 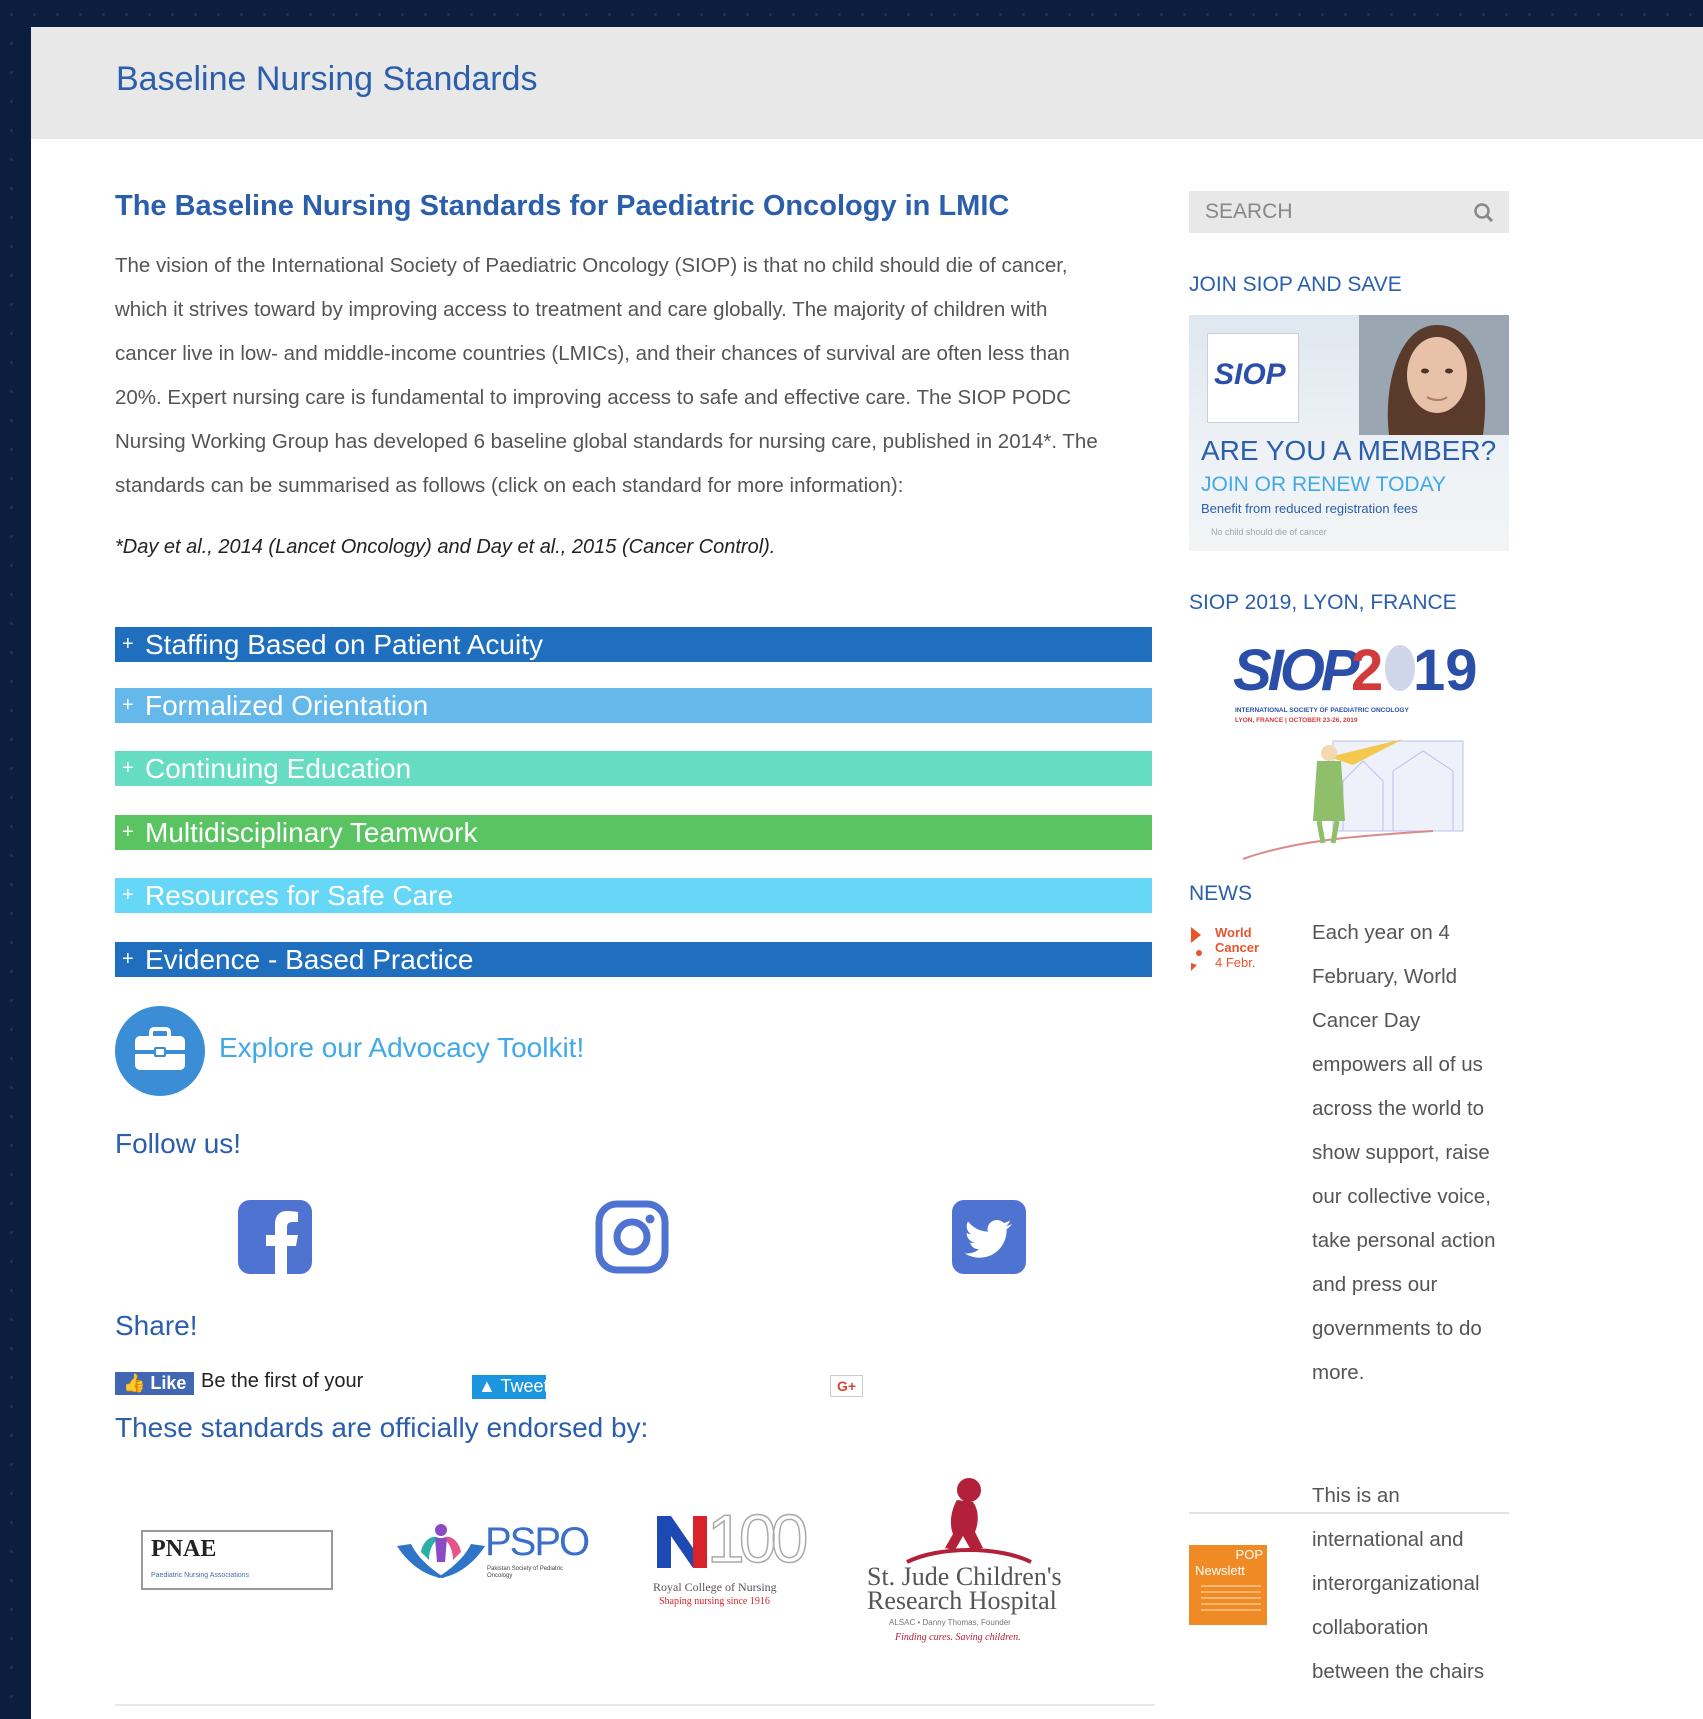 What do you see at coordinates (1220, 1570) in the screenshot?
I see `thumb-line: Newslett` at bounding box center [1220, 1570].